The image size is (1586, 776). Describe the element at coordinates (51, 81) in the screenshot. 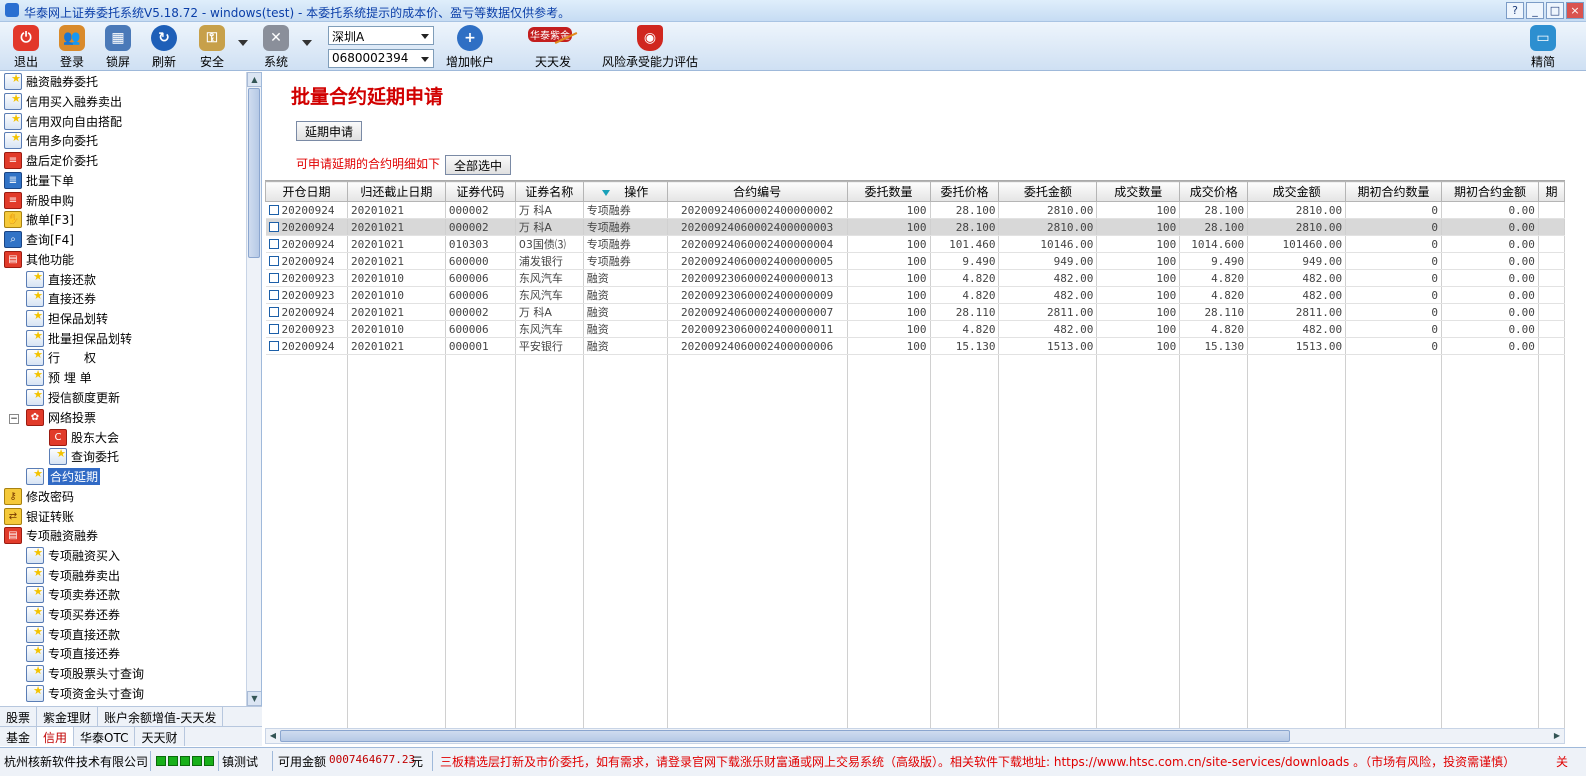

I see `sidebar-item-margin-trading: 融资融券委托` at that location.